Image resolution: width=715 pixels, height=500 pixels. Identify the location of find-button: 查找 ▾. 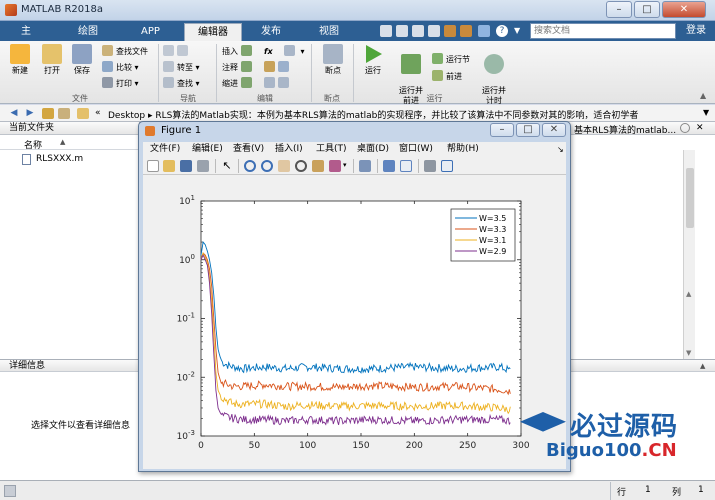
(181, 83).